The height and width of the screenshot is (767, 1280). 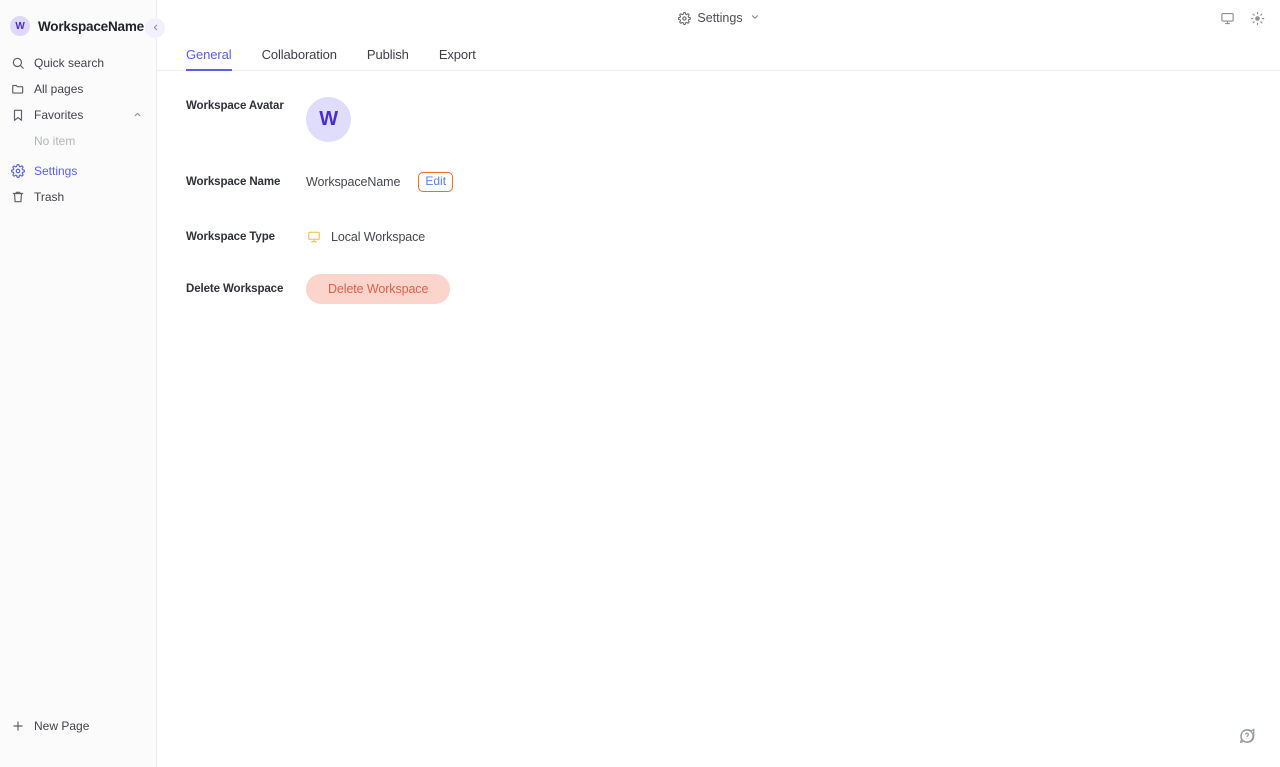 I want to click on workspace-name-value: WorkspaceName Edit, so click(x=380, y=182).